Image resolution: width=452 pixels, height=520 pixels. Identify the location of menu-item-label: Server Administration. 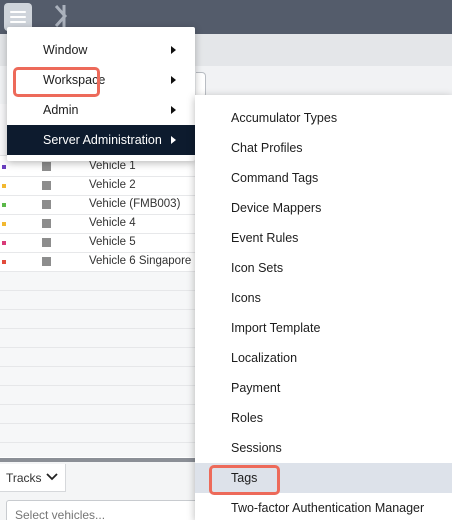
(102, 140).